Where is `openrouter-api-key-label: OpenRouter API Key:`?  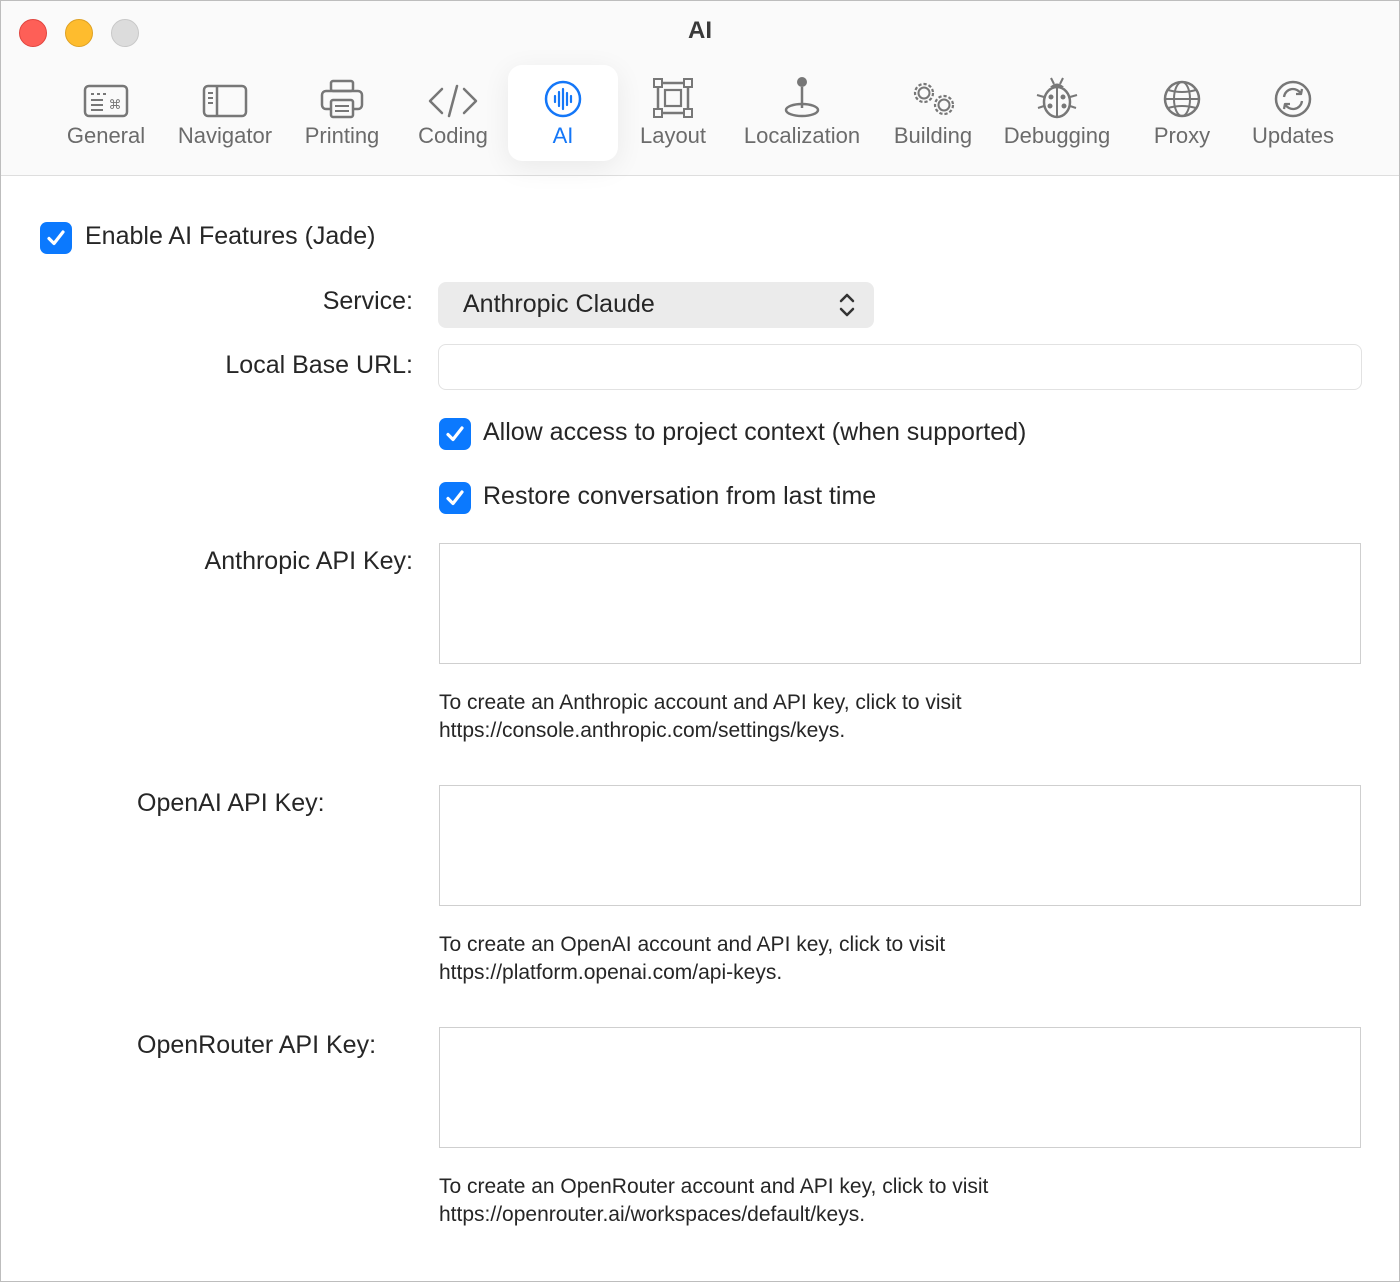
openrouter-api-key-label: OpenRouter API Key: is located at coordinates (257, 1045).